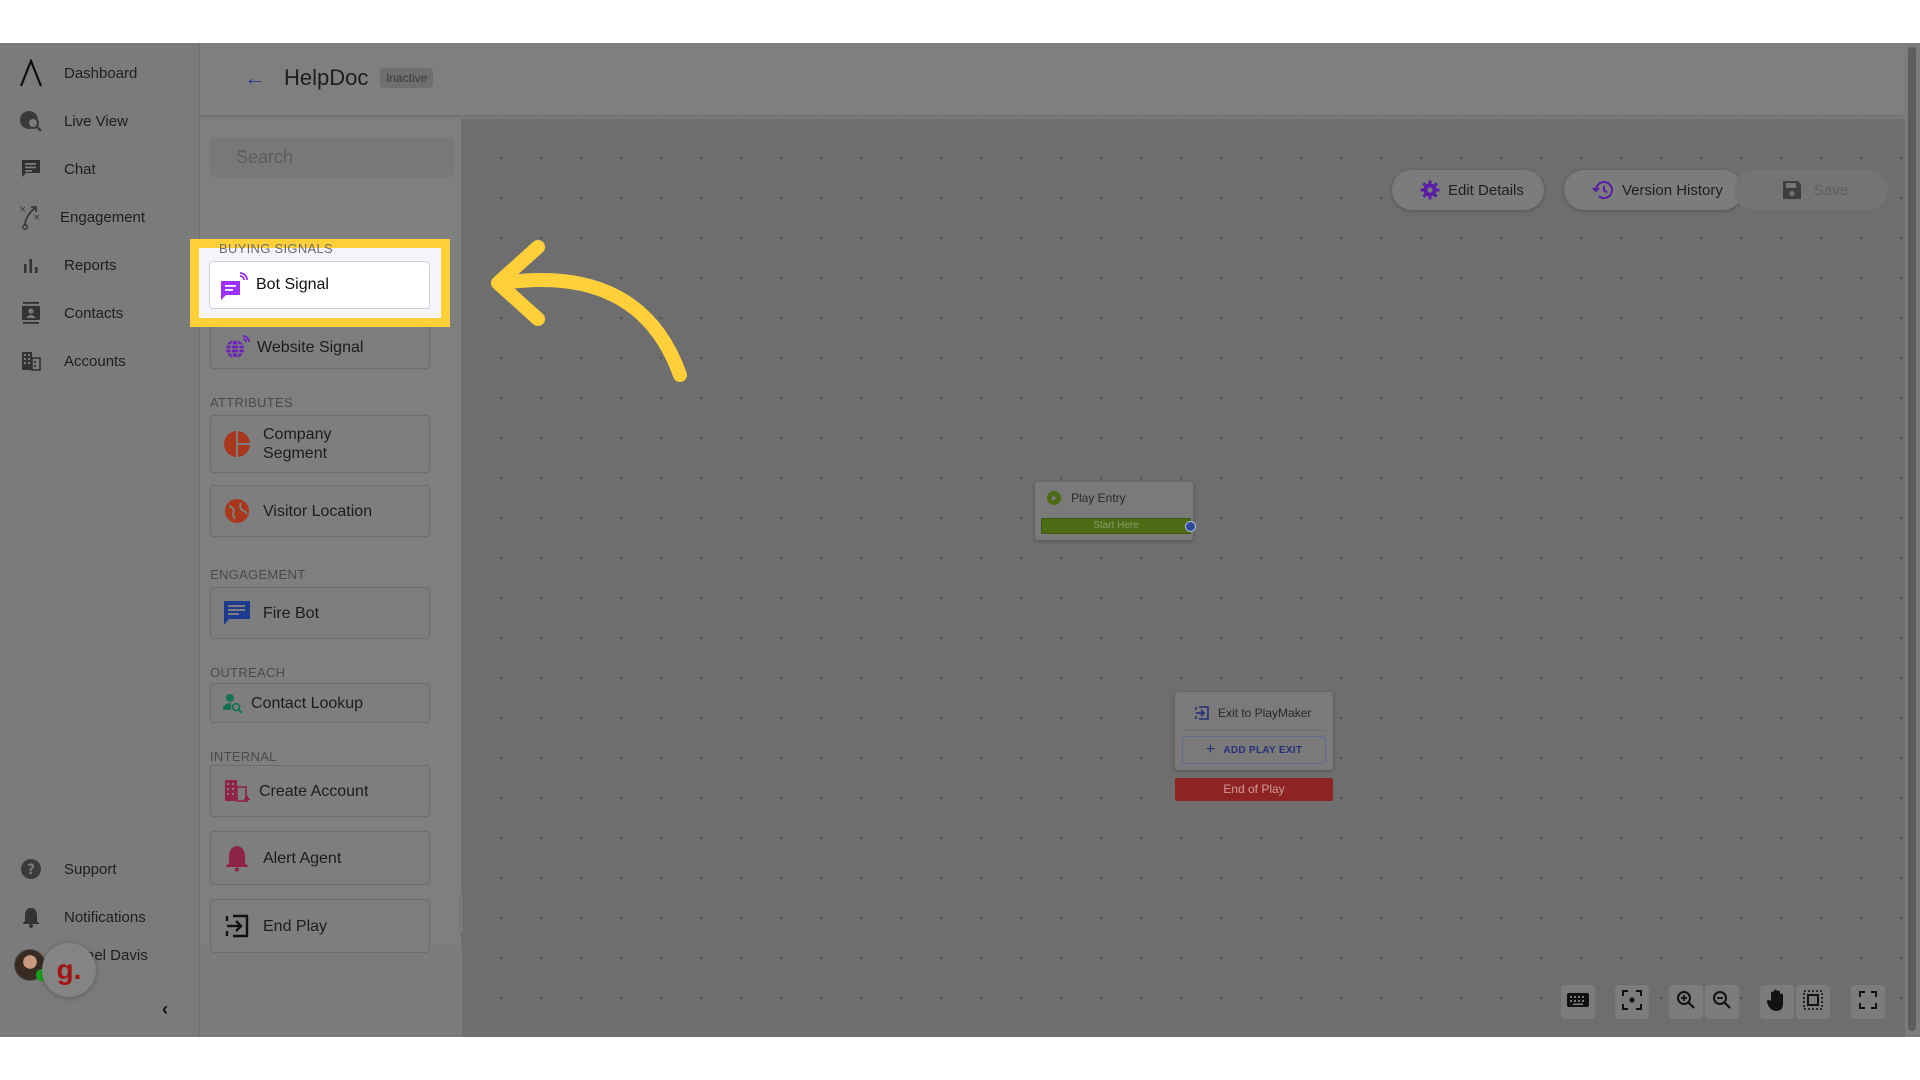 The image size is (1920, 1080). I want to click on zoom-in-icon, so click(1686, 1002).